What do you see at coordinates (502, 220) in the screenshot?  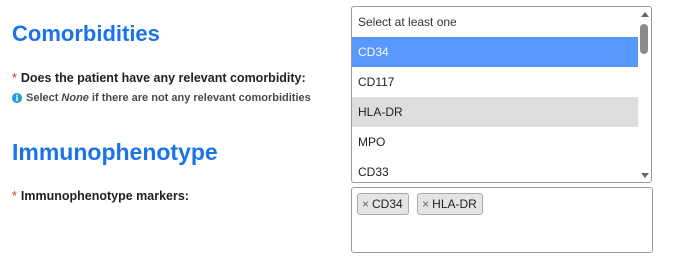 I see `selected-markers-box: × CD34 × HLA-DR` at bounding box center [502, 220].